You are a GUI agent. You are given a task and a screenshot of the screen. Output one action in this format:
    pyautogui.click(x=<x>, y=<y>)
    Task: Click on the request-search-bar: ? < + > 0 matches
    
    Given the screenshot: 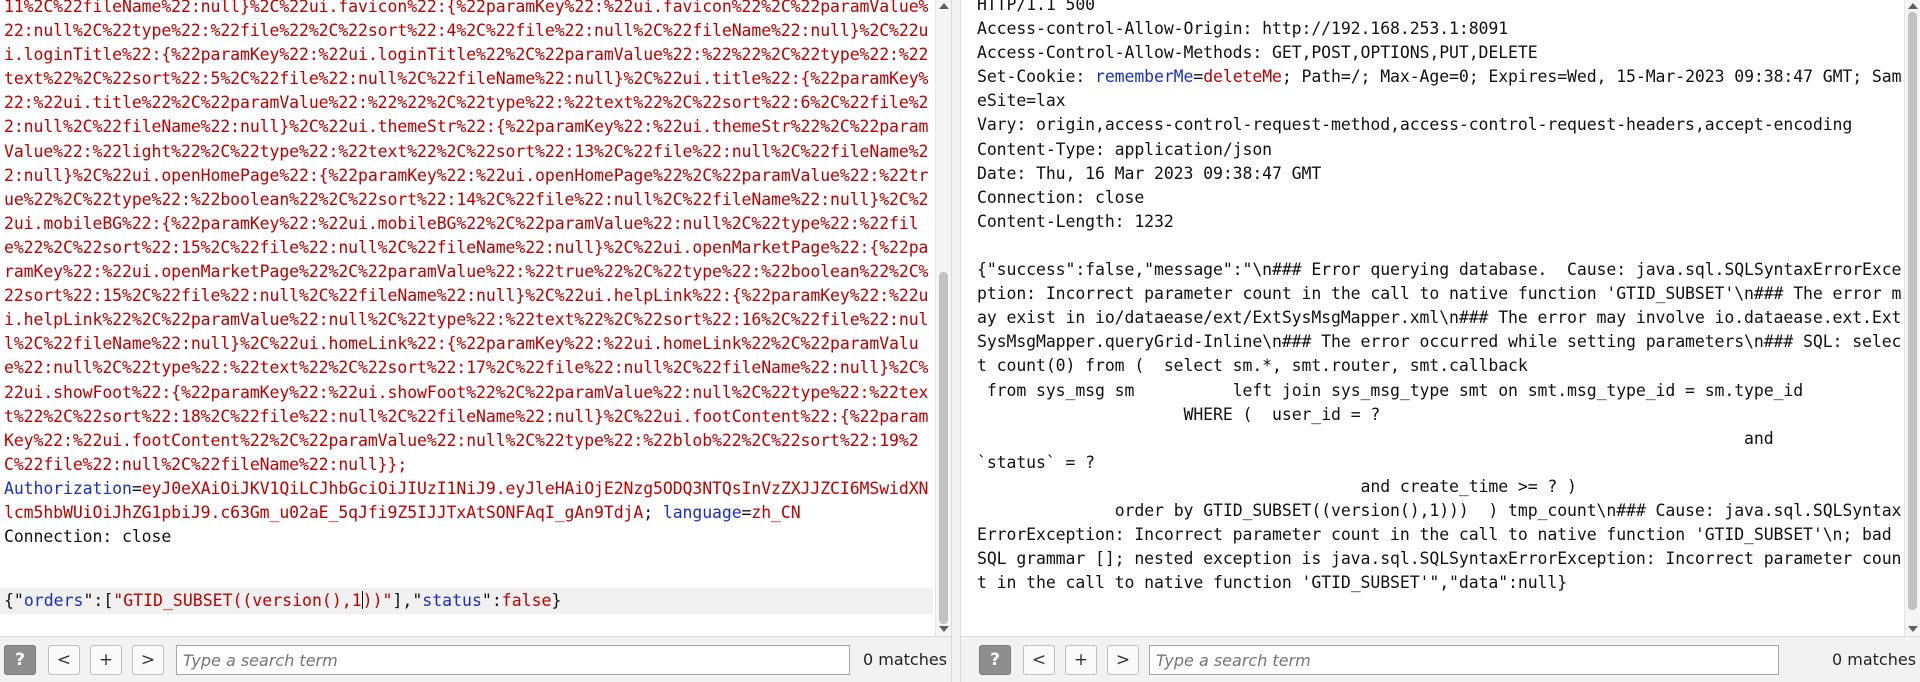 What is the action you would take?
    pyautogui.click(x=475, y=659)
    